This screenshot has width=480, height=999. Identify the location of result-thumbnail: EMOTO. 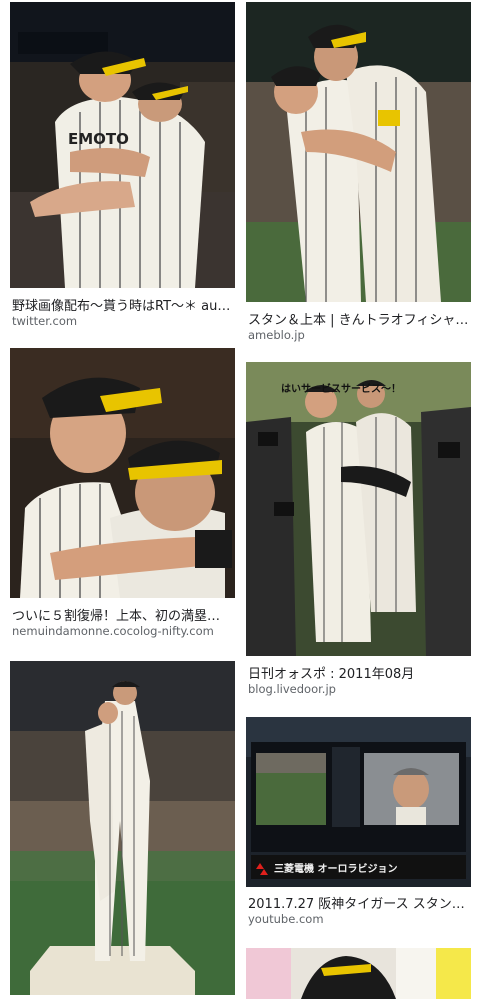
(122, 145).